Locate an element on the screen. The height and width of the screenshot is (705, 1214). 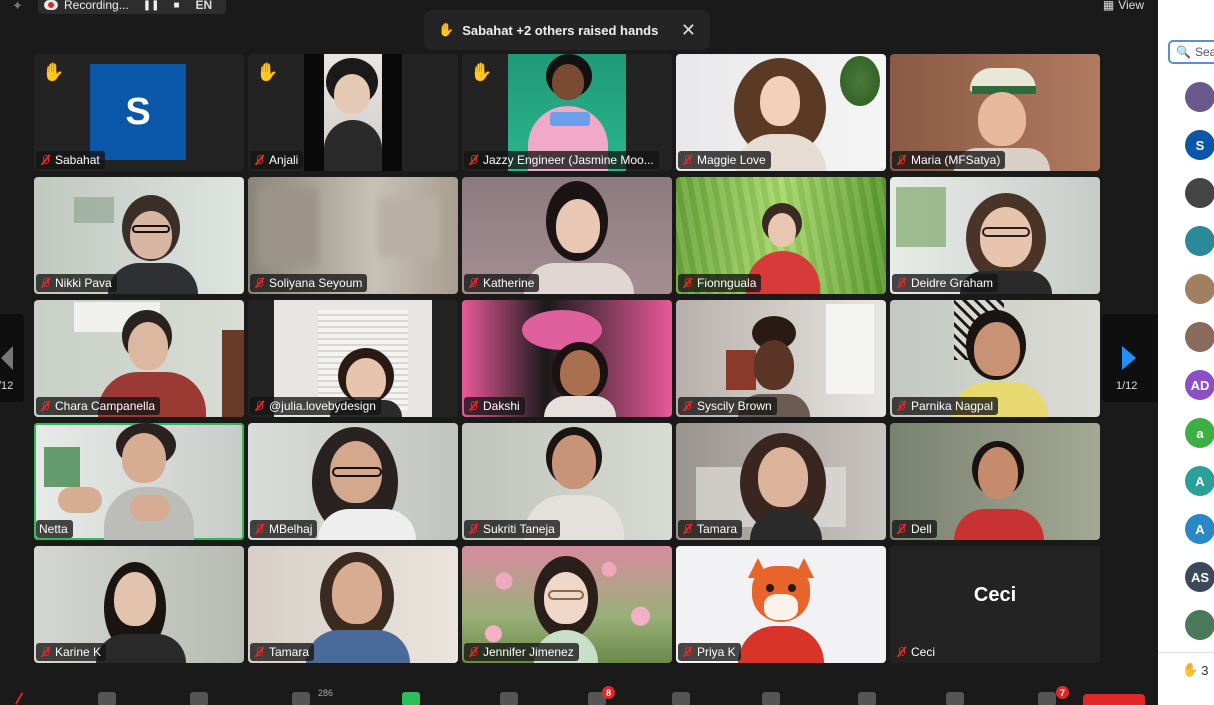
participant-tile: ✋ Anjali is located at coordinates (353, 112).